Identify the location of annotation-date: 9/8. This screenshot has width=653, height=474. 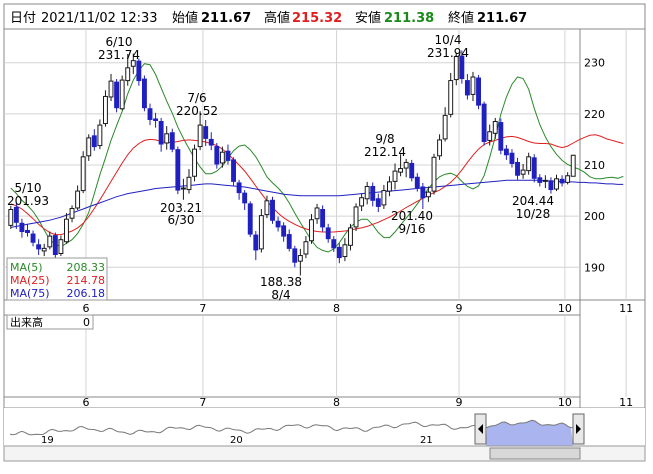
(384, 139).